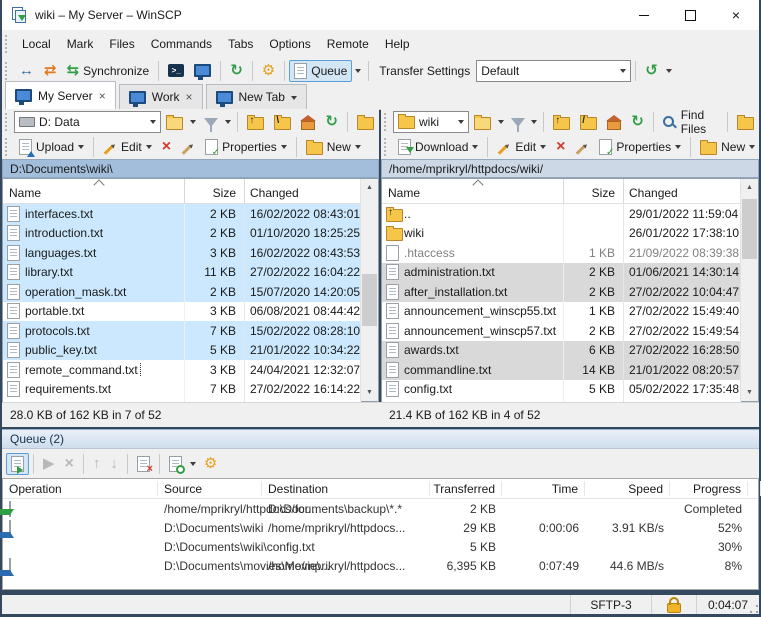 This screenshot has height=617, width=761. Describe the element at coordinates (727, 147) in the screenshot. I see `remote-new-button: New` at that location.